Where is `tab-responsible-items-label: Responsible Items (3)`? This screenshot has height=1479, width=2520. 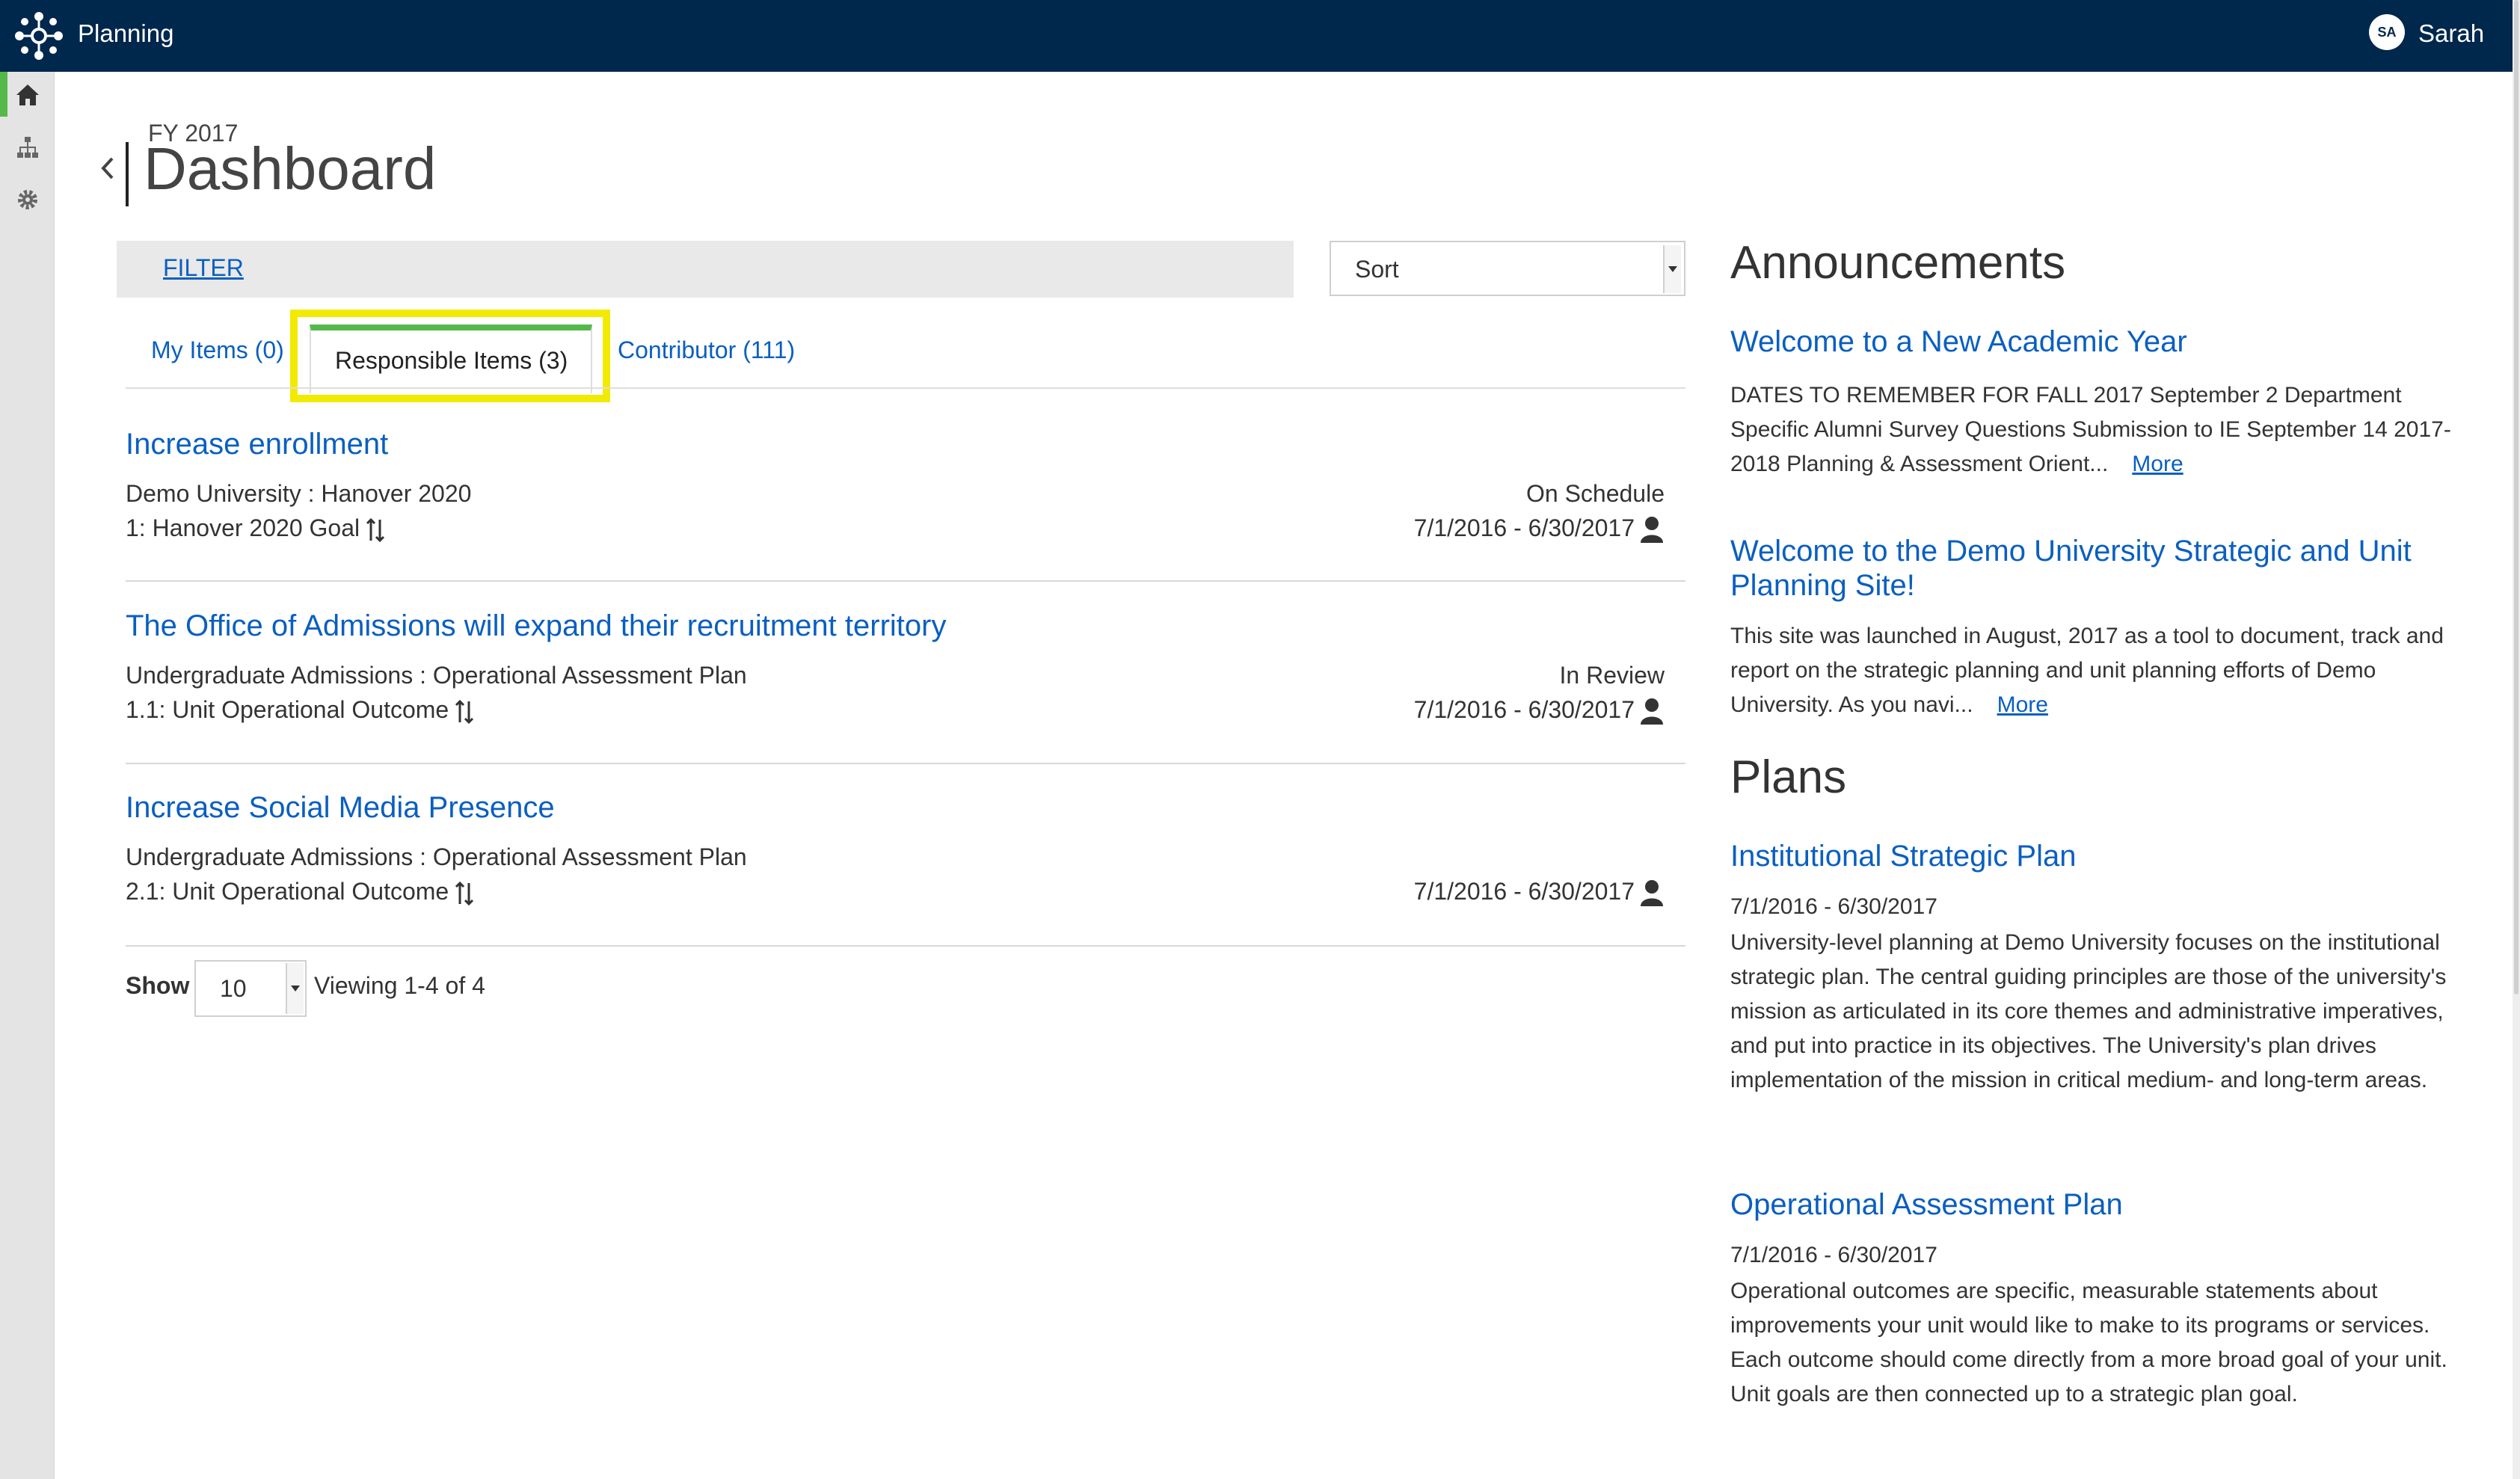 tab-responsible-items-label: Responsible Items (3) is located at coordinates (451, 360).